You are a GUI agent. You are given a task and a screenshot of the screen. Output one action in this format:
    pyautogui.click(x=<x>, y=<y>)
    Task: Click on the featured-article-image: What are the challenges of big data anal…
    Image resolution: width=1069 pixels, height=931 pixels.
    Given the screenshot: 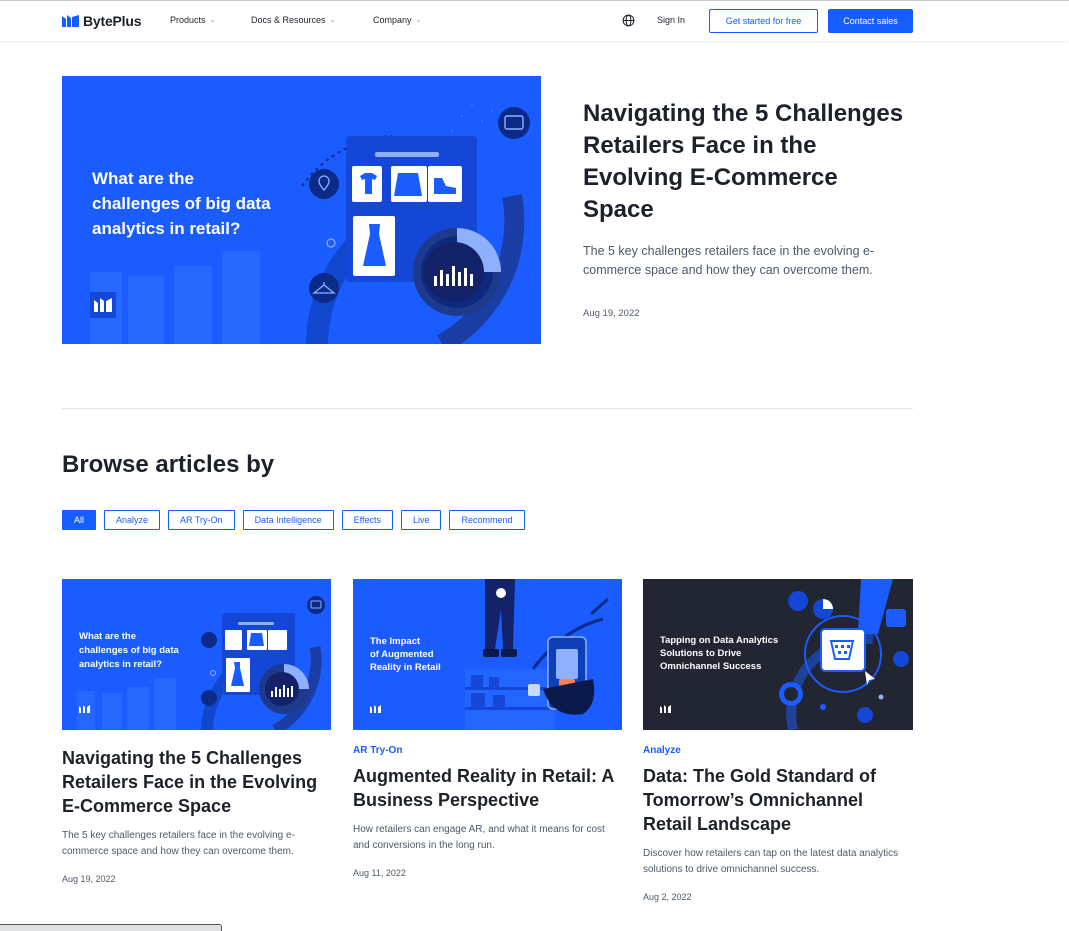 What is the action you would take?
    pyautogui.click(x=301, y=210)
    